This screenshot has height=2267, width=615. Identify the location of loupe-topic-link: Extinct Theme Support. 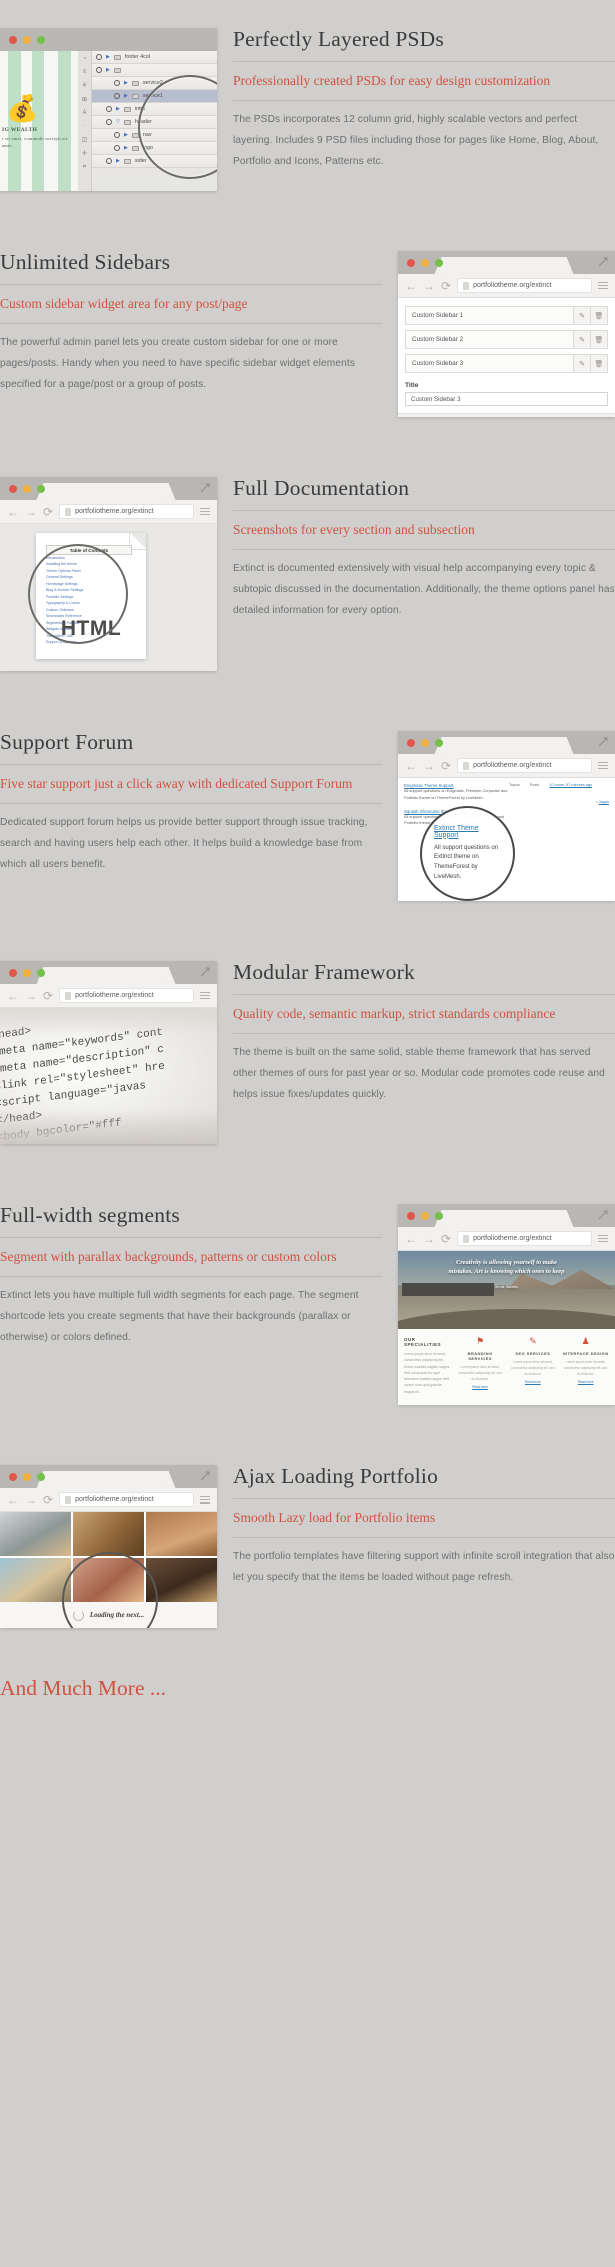
(467, 832).